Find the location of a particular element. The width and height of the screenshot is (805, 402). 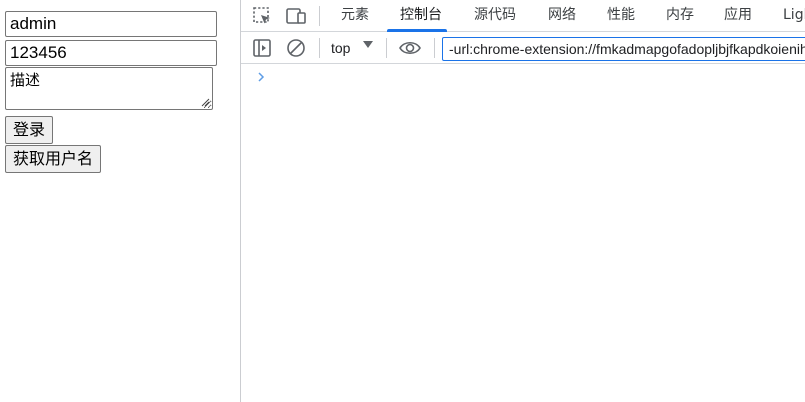

tab-elements: 元素 is located at coordinates (355, 16).